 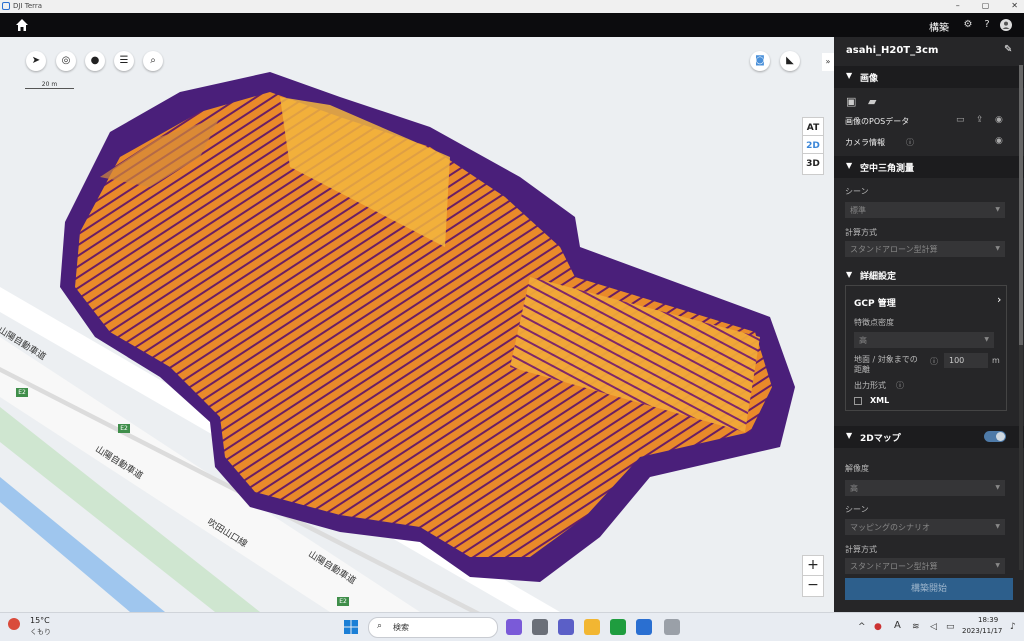 I want to click on notification-bell-icon: ♪, so click(x=1013, y=627).